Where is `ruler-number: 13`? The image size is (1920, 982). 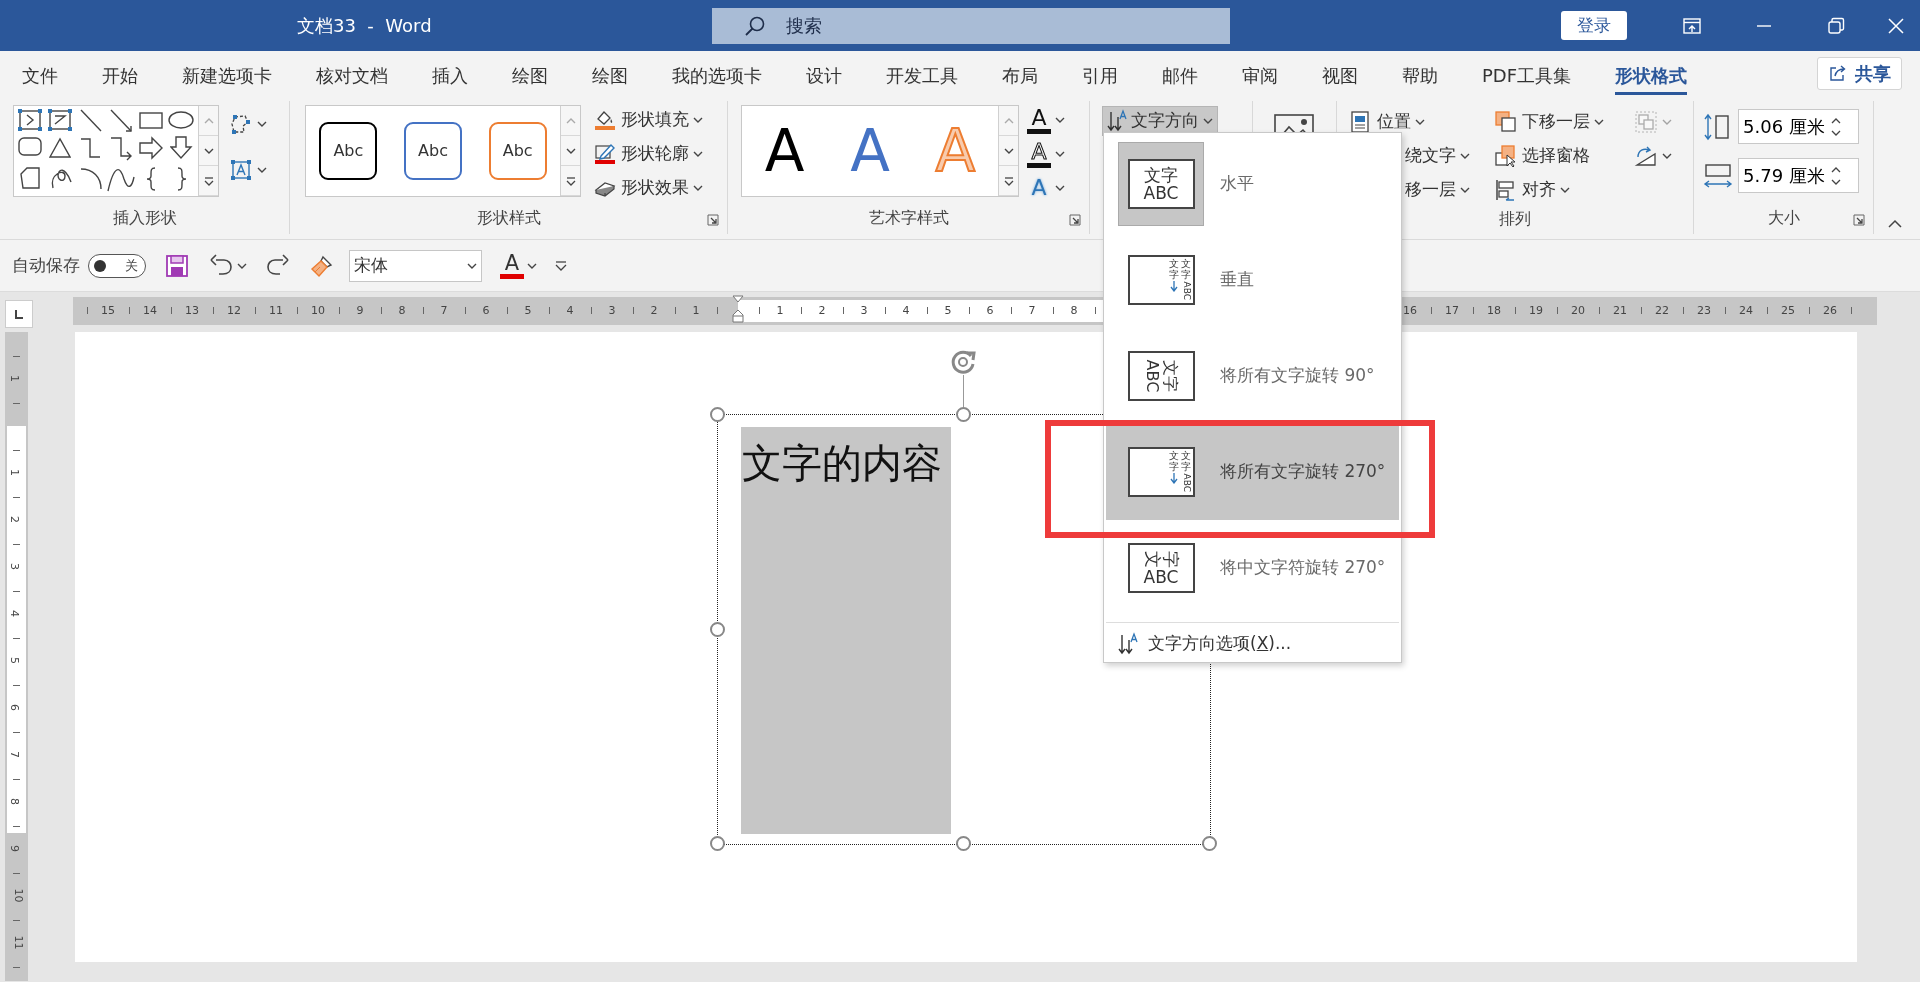
ruler-number: 13 is located at coordinates (192, 310).